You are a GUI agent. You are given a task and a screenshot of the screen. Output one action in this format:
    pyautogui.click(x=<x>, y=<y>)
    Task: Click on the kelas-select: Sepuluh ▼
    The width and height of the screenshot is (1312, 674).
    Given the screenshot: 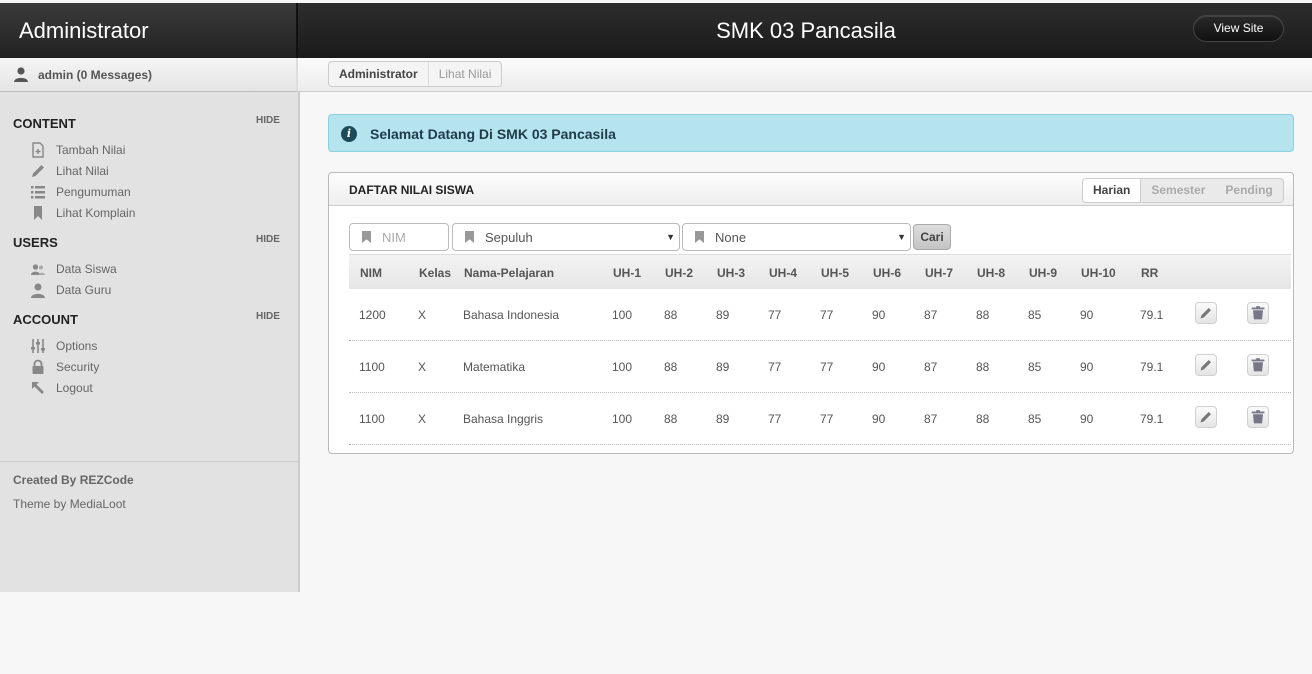 What is the action you would take?
    pyautogui.click(x=566, y=237)
    